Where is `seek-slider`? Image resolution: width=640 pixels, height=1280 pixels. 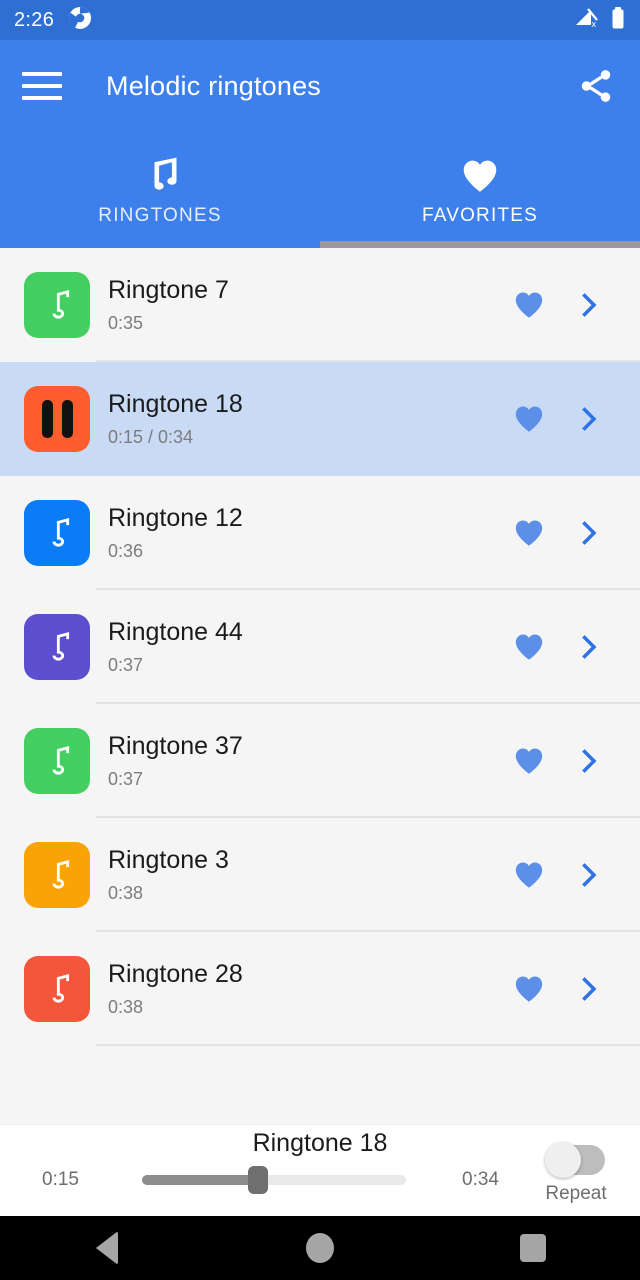
seek-slider is located at coordinates (274, 1180).